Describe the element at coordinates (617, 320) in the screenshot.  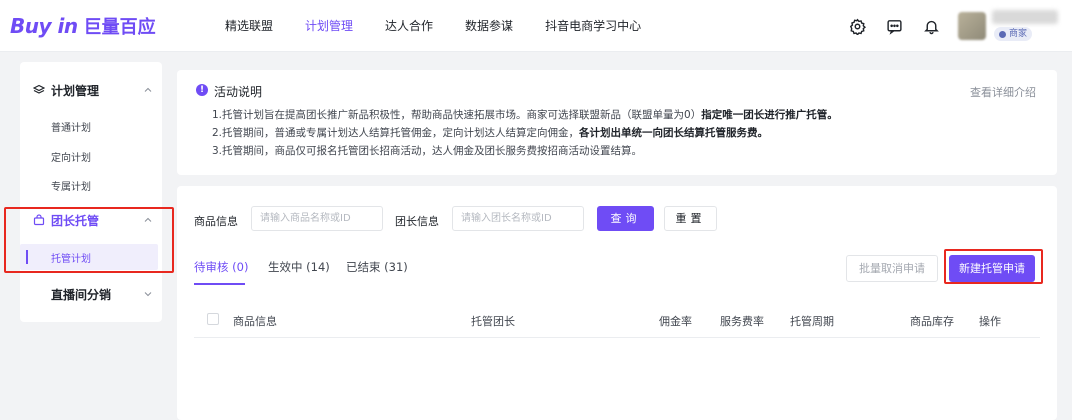
I see `table-header: 商品信息 托管团长 佣金率 服务费率 托管周期 商品库存 操作` at that location.